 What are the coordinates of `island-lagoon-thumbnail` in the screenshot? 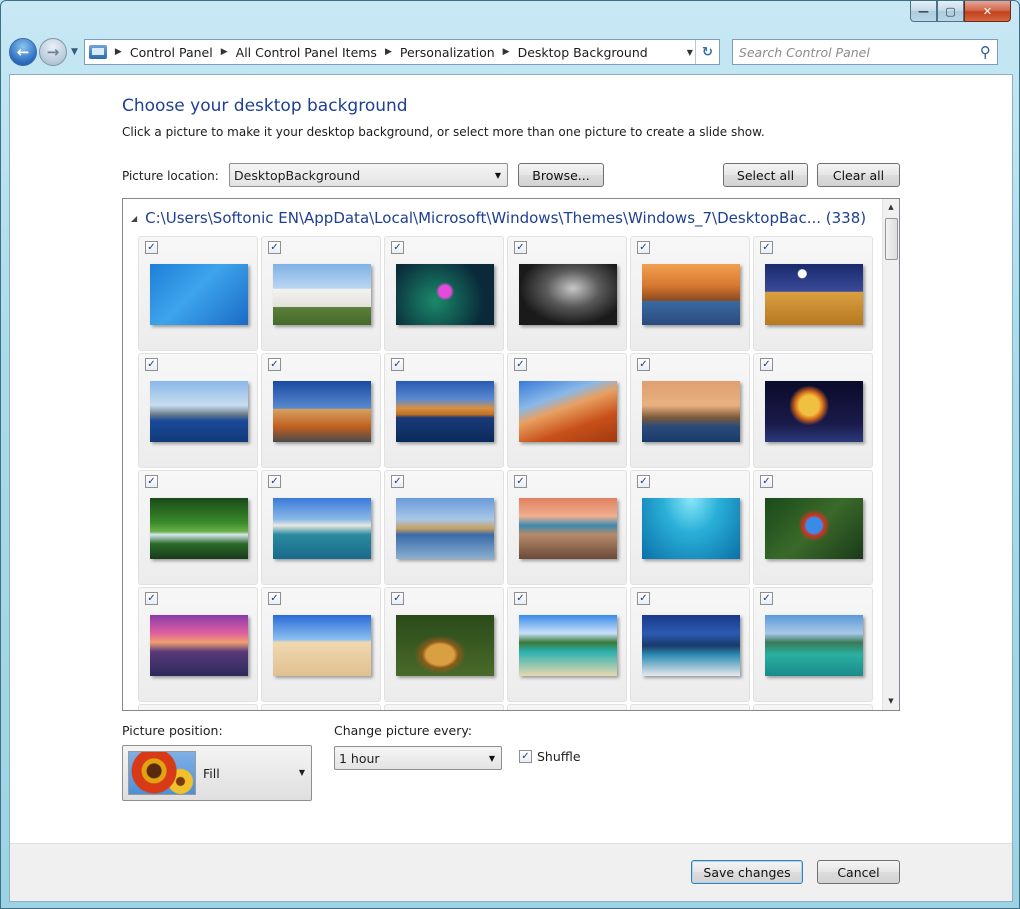 It's located at (814, 645).